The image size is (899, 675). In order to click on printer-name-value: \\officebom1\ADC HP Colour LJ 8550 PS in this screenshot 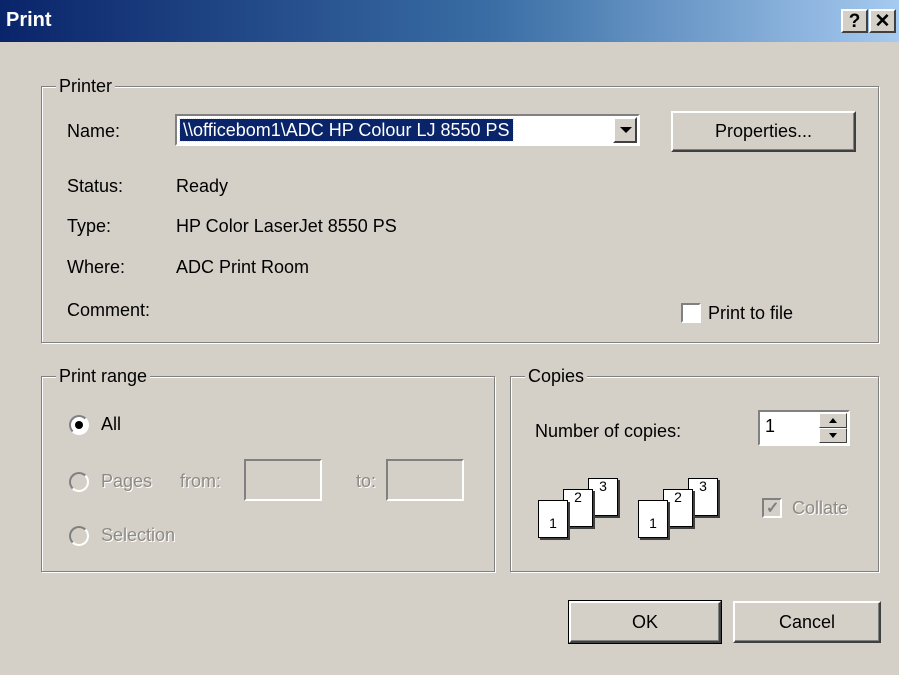, I will do `click(346, 130)`.